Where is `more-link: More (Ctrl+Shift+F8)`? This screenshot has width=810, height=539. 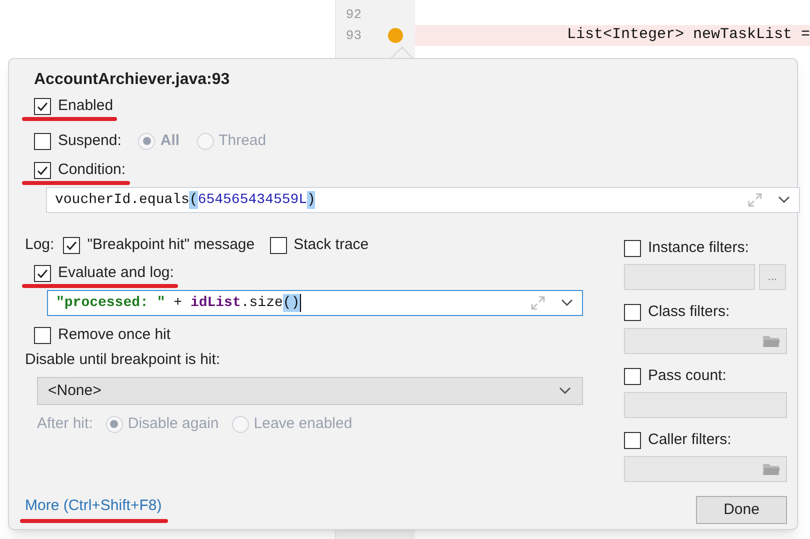 more-link: More (Ctrl+Shift+F8) is located at coordinates (93, 506).